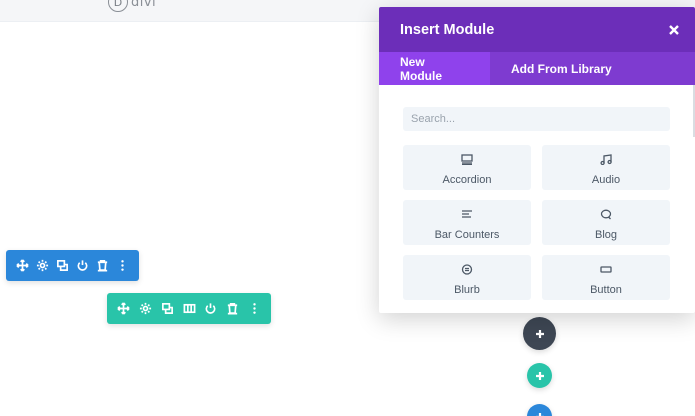  I want to click on module-card-label: Blurb, so click(467, 289).